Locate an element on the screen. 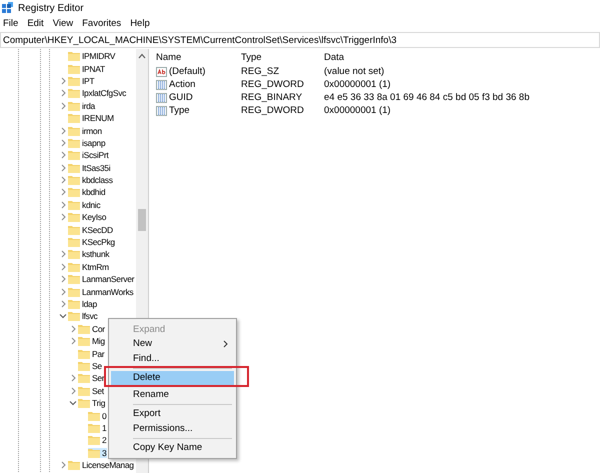 Image resolution: width=600 pixels, height=473 pixels. tree-item: IRENUM is located at coordinates (91, 118).